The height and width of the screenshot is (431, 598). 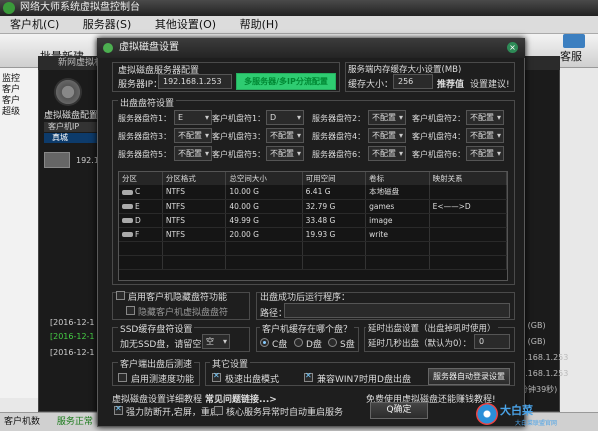 What do you see at coordinates (264, 342) in the screenshot?
I see `radio-c-drive` at bounding box center [264, 342].